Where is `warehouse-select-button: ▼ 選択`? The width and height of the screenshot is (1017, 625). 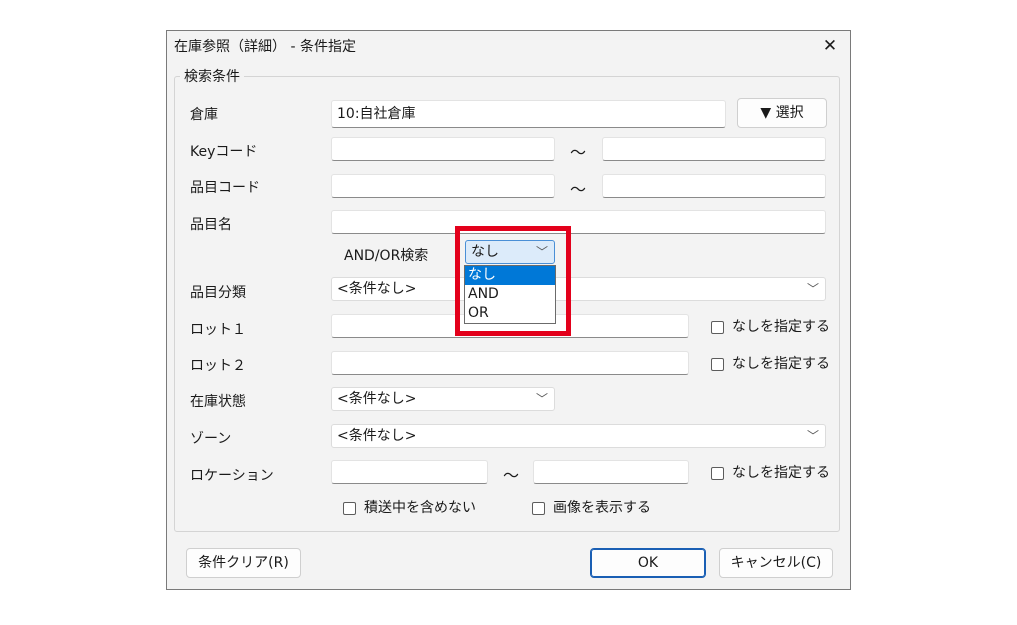
warehouse-select-button: ▼ 選択 is located at coordinates (782, 113).